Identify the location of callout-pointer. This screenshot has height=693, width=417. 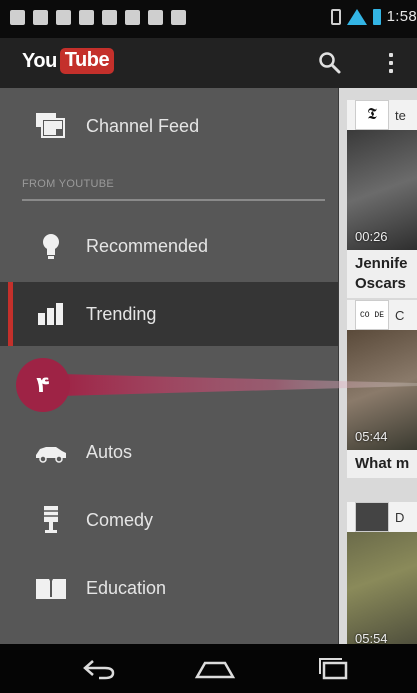
(238, 385).